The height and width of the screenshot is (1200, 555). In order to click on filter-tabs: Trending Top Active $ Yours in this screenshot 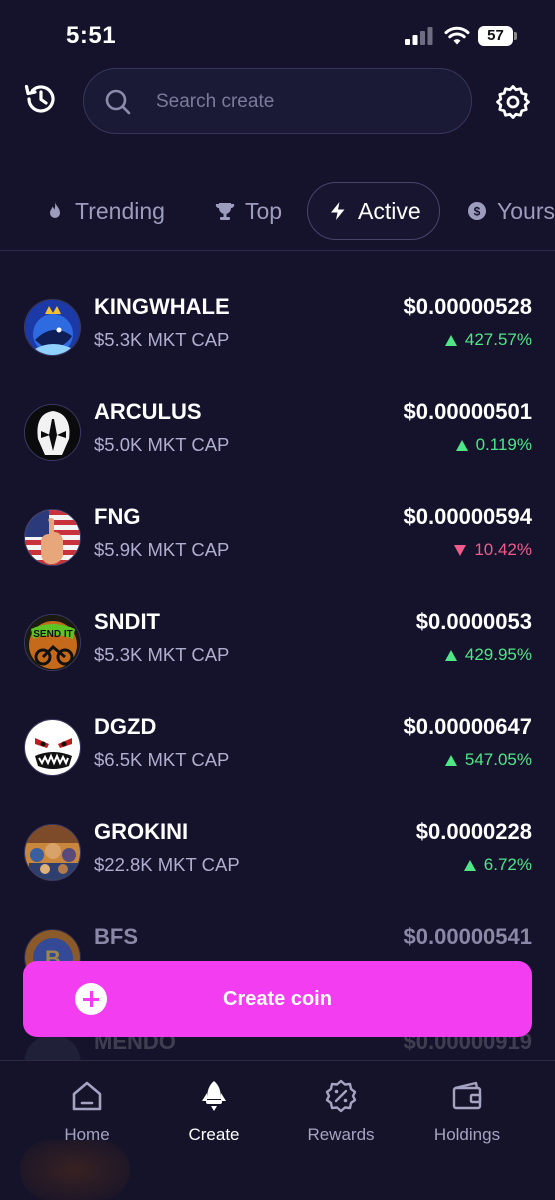, I will do `click(277, 211)`.